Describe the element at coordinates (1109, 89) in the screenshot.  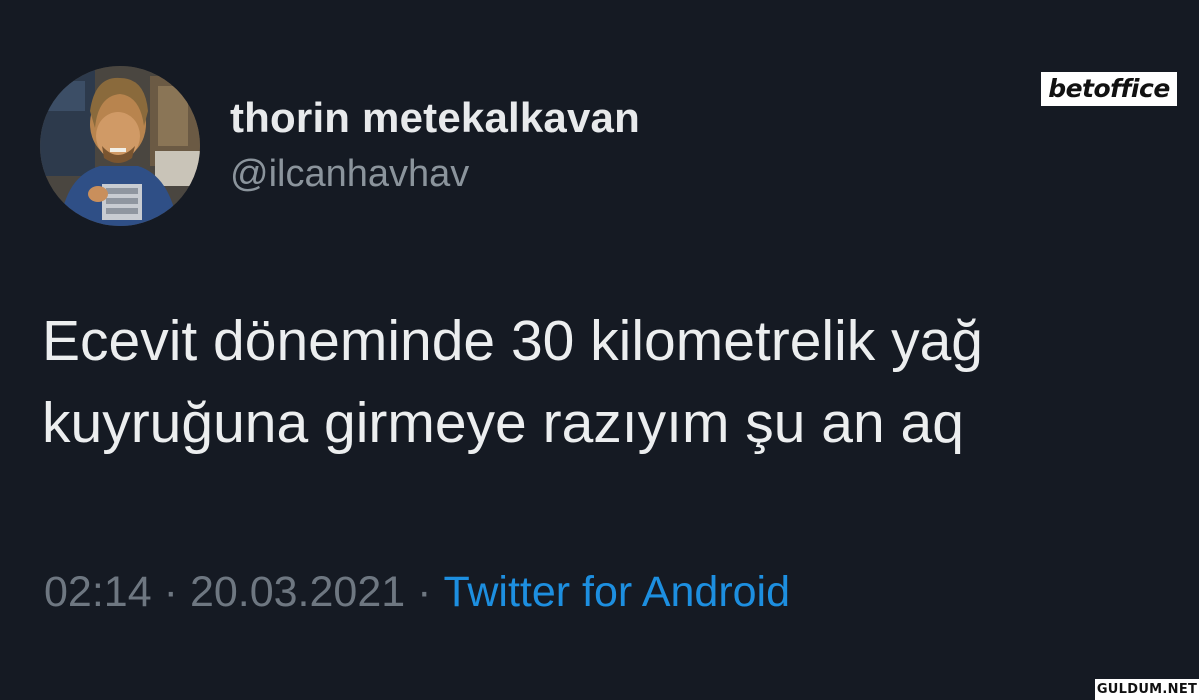
I see `watermark-logo: betoffice` at that location.